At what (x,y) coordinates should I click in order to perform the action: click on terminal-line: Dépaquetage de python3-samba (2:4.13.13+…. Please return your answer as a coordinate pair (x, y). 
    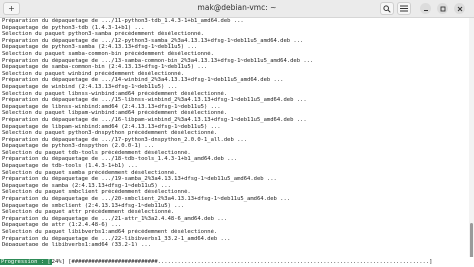
    Looking at the image, I should click on (100, 47).